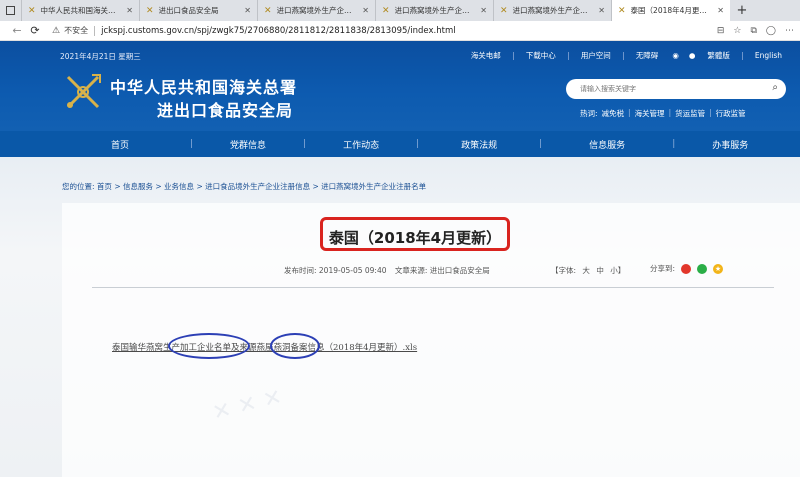  Describe the element at coordinates (692, 55) in the screenshot. I see `wechat-icon: ●` at that location.